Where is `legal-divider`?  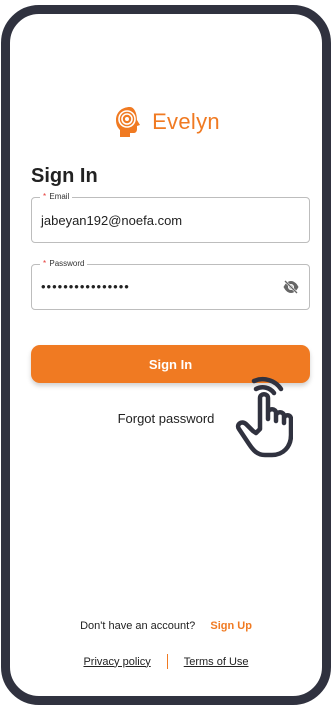 legal-divider is located at coordinates (167, 661).